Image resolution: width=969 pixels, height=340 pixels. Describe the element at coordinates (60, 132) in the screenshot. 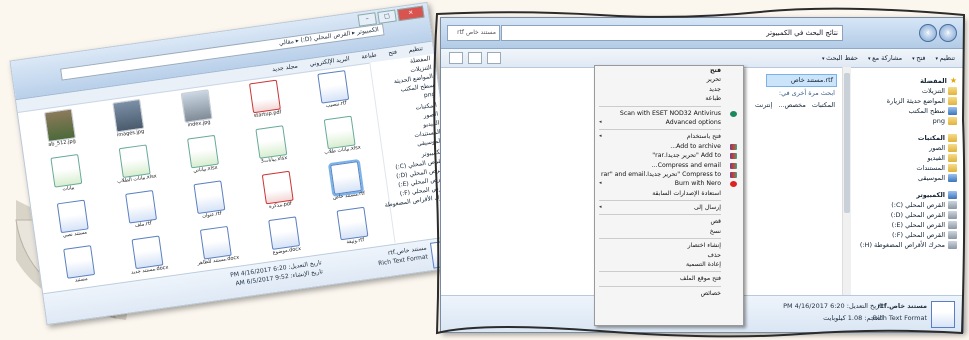

I see `file-tile: ab_512.jpg` at that location.